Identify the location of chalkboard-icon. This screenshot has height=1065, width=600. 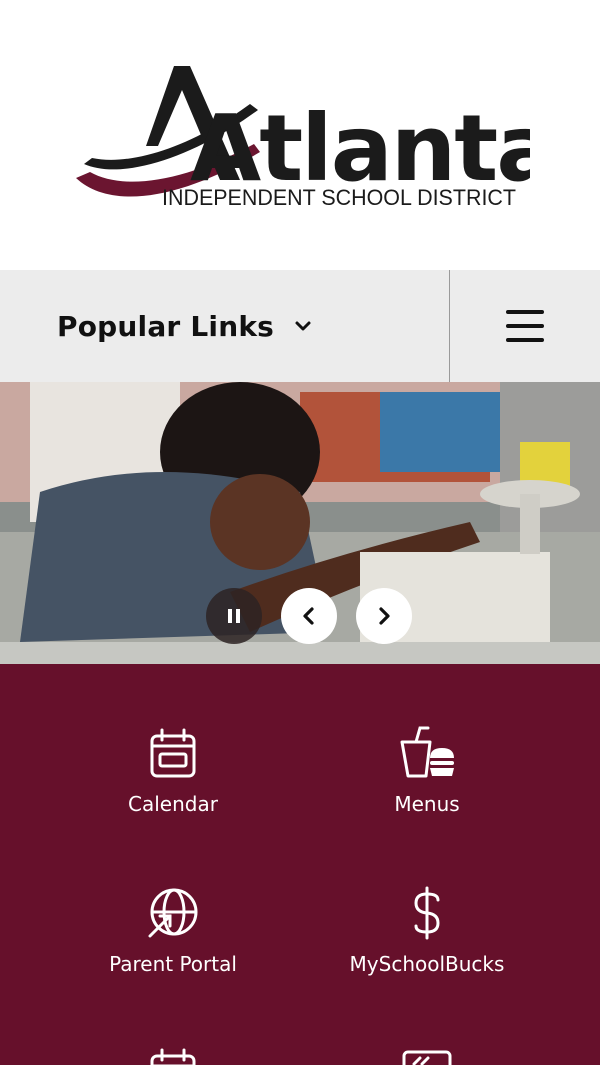
(427, 1057).